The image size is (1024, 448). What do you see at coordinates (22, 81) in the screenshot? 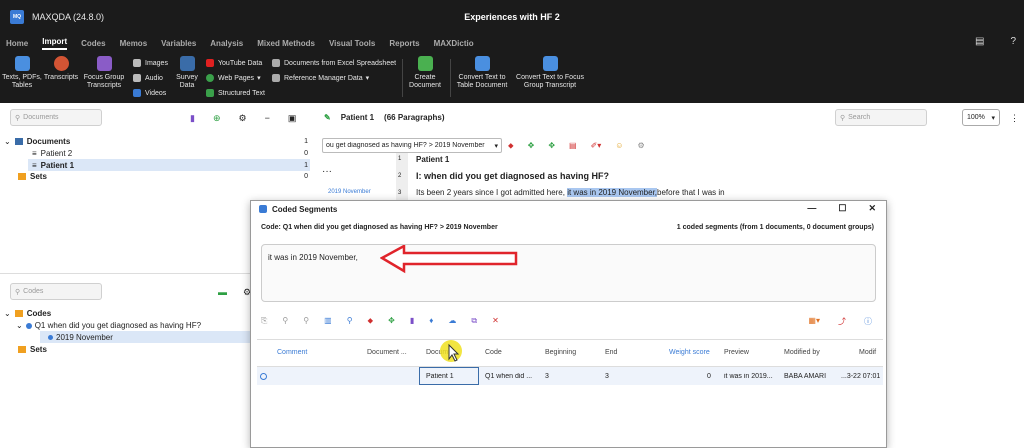
I see `texts-label: Texts, PDFs, Tables` at bounding box center [22, 81].